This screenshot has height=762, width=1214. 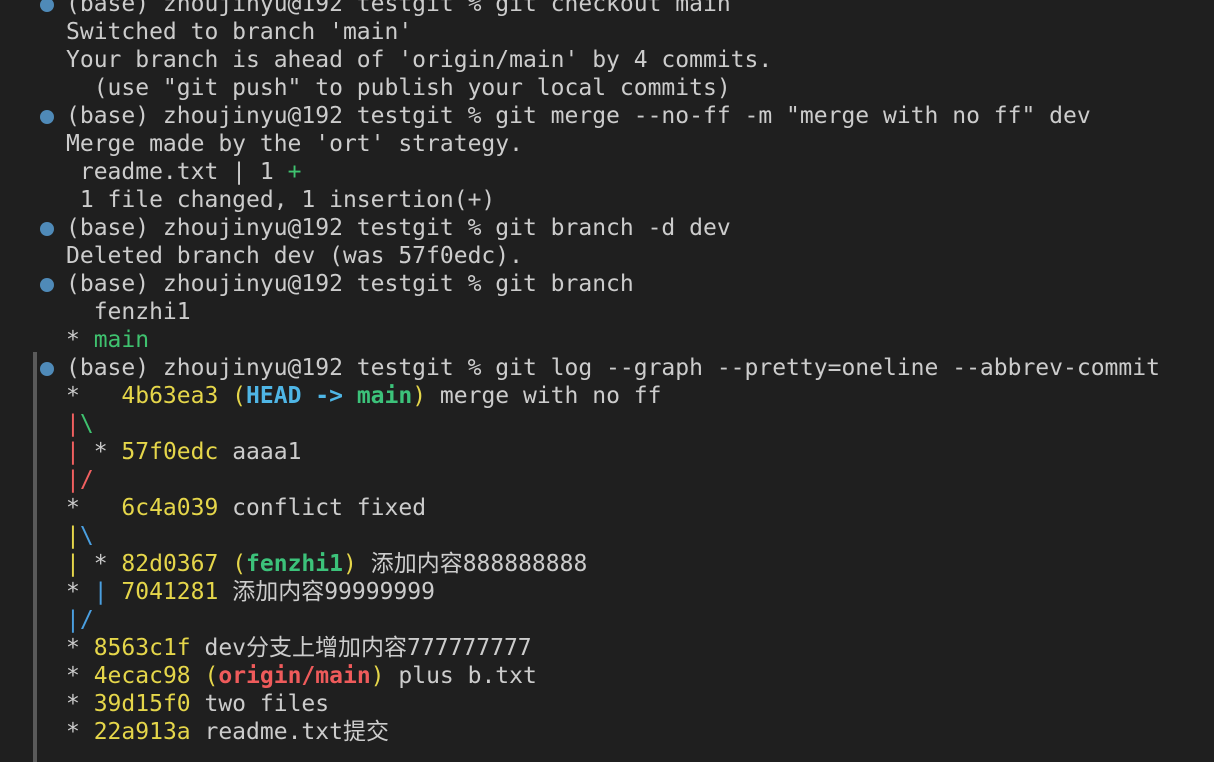 I want to click on current-branch-name: main, so click(x=121, y=340).